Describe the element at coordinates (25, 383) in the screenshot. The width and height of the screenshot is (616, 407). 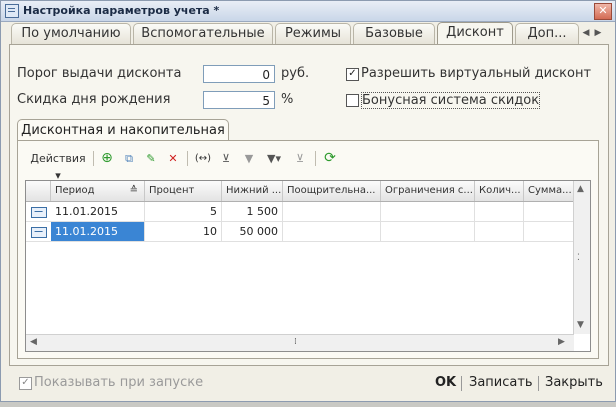
I see `show-on-start-checkbox: ✓` at that location.